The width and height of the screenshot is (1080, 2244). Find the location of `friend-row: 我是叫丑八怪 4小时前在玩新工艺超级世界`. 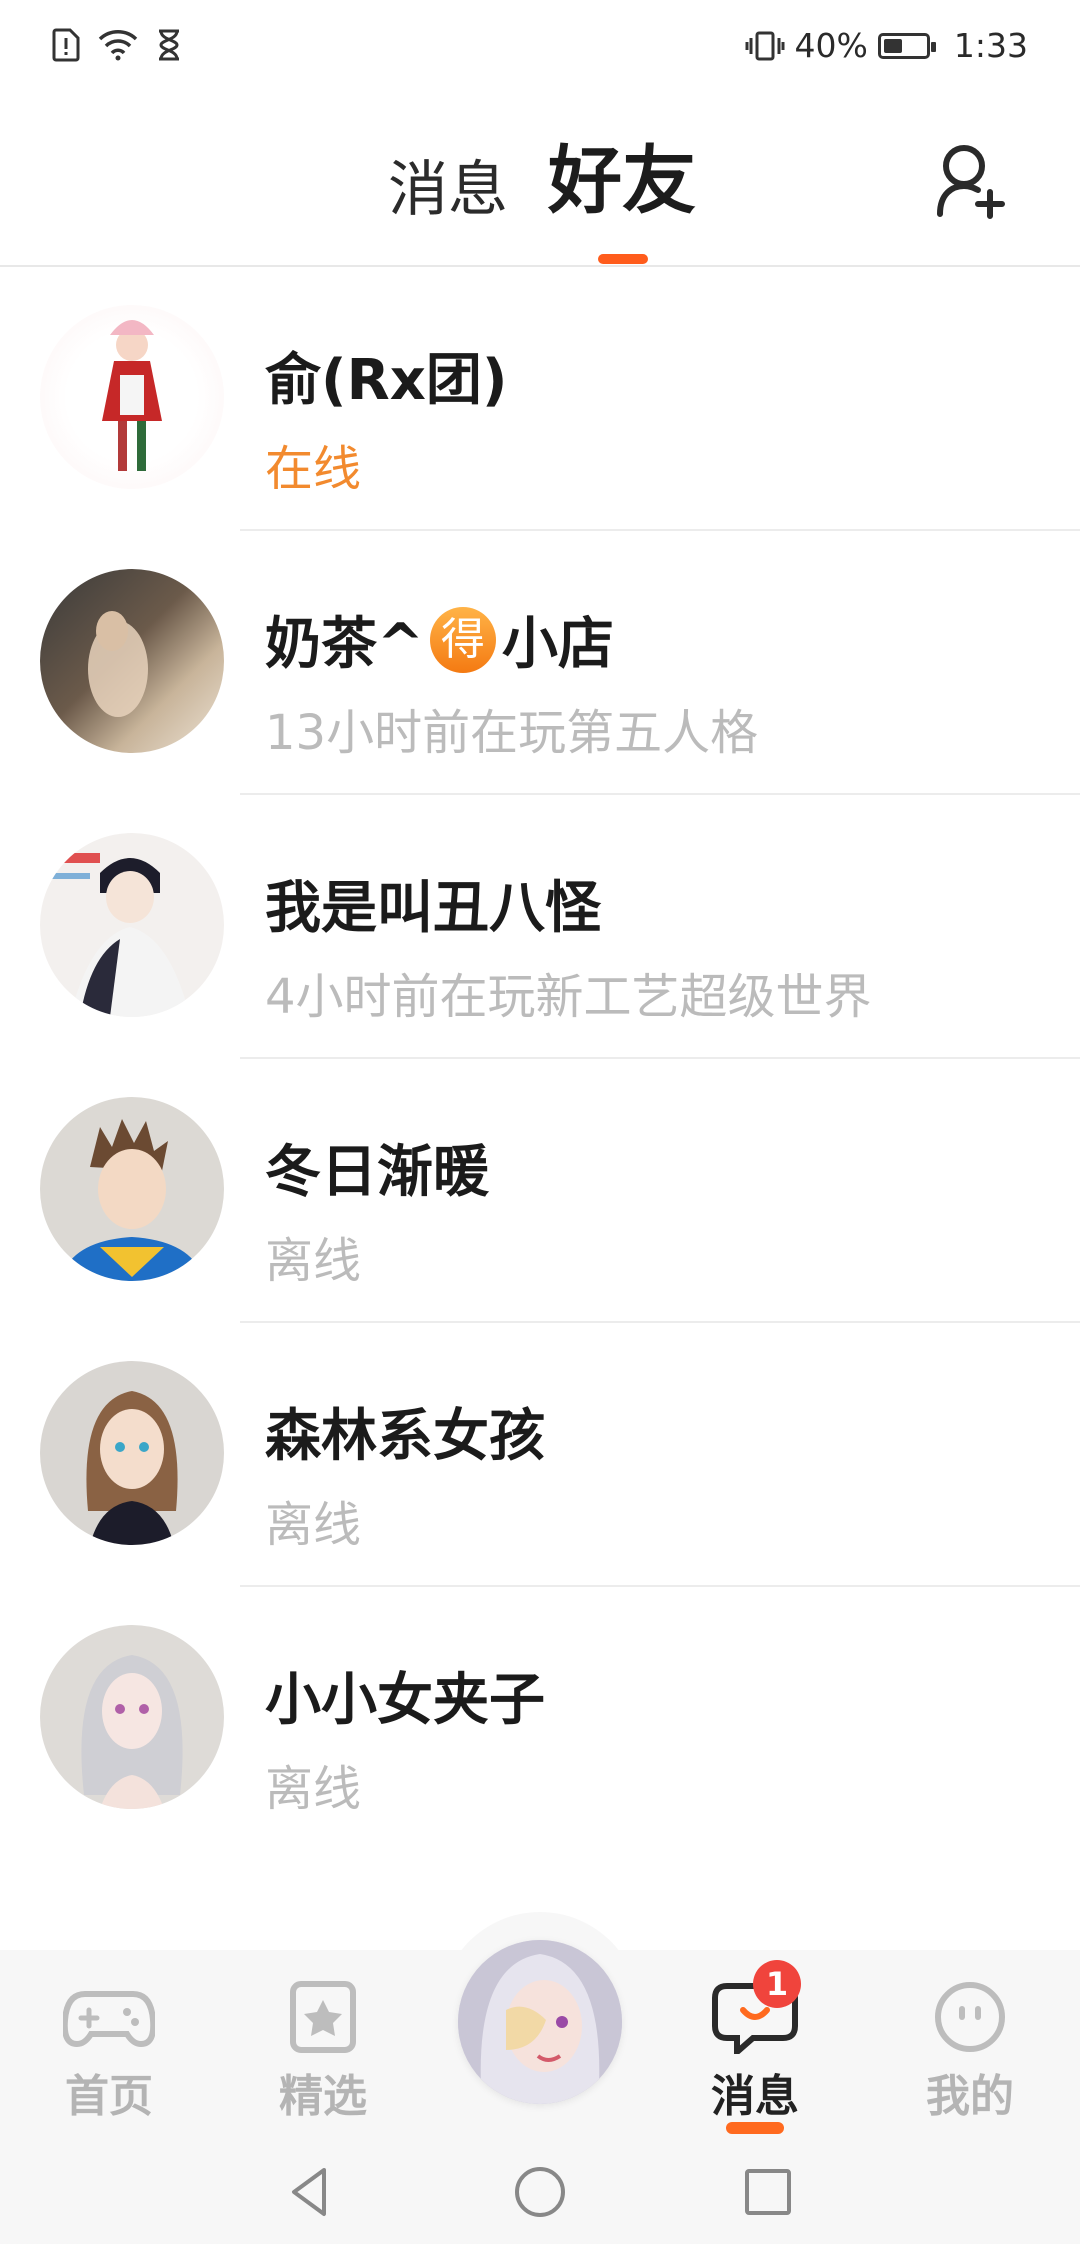

friend-row: 我是叫丑八怪 4小时前在玩新工艺超级世界 is located at coordinates (540, 927).